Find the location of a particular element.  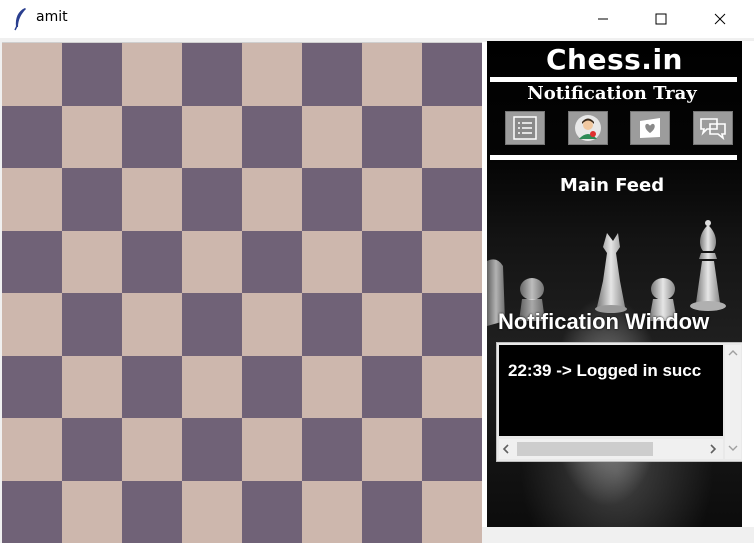

scroll-left-icon is located at coordinates (506, 449).